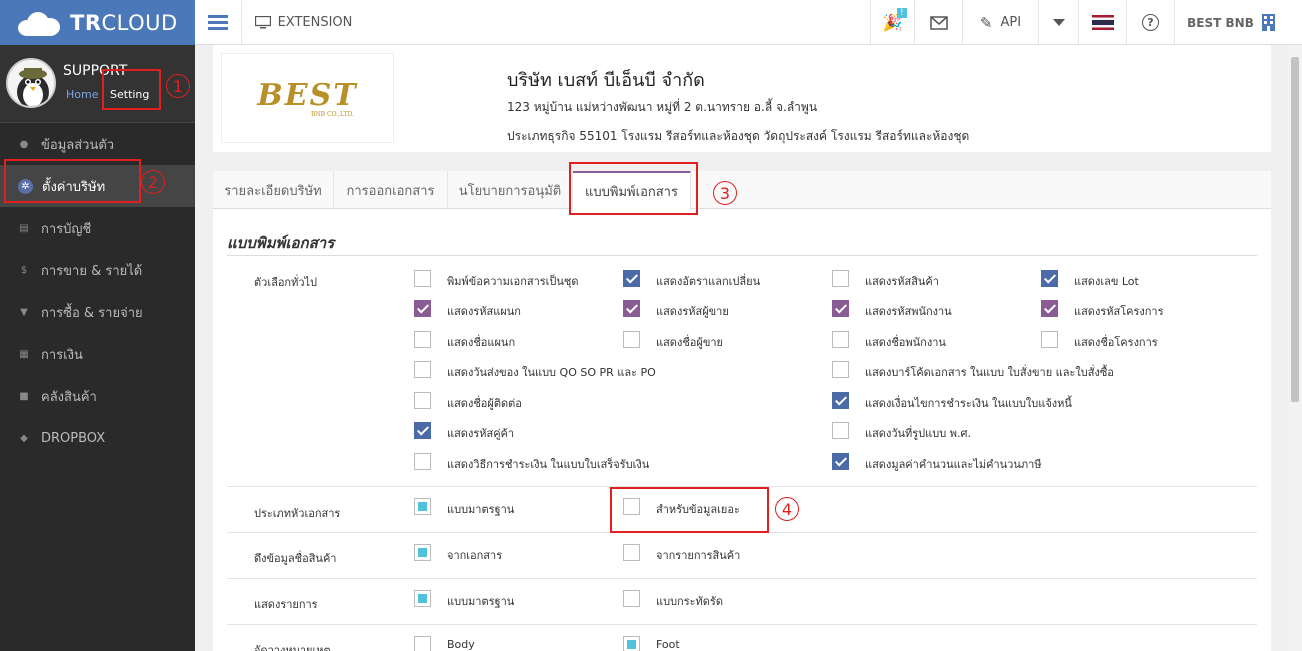  Describe the element at coordinates (464, 599) in the screenshot. I see `display-items-standard: แบบมาตรฐาน` at that location.